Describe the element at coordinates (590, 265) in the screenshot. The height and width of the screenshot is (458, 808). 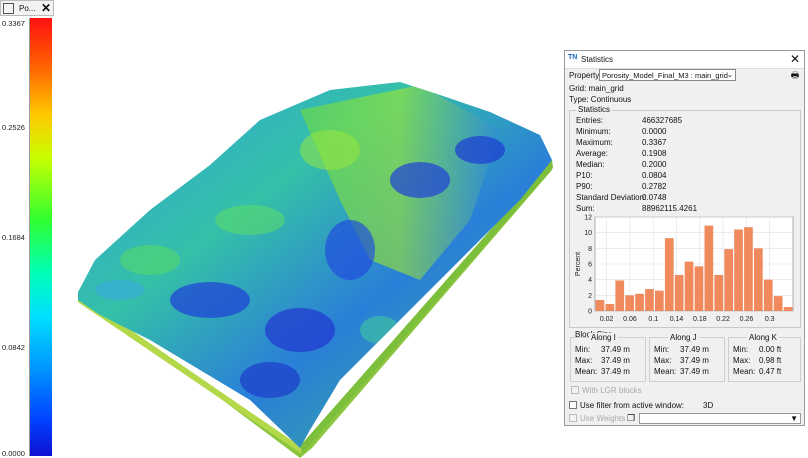
I see `y-tick-label: 6` at that location.